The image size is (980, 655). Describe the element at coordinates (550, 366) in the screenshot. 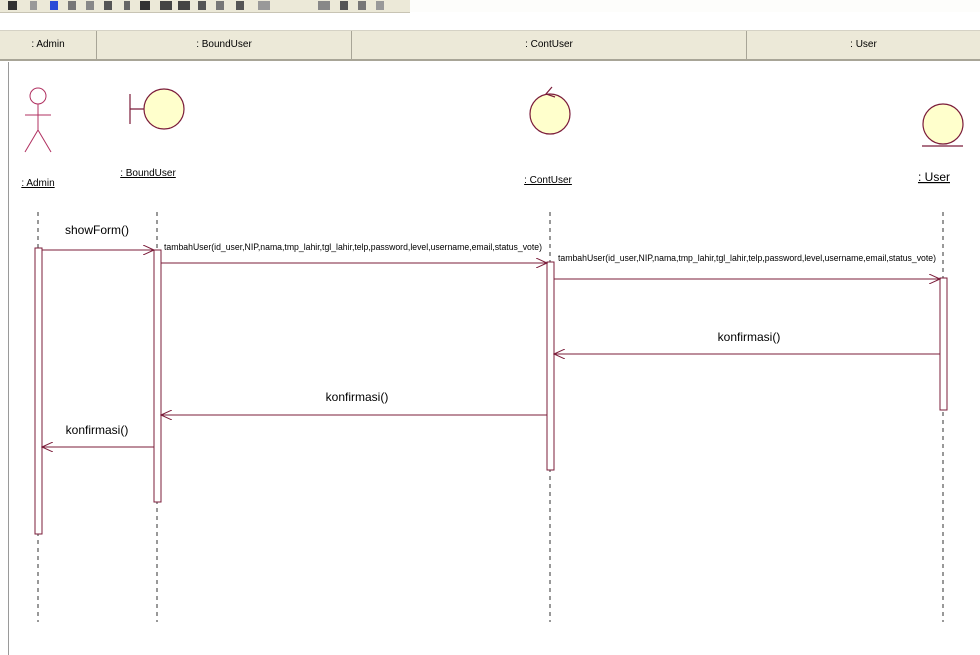

I see `activation-contuser` at that location.